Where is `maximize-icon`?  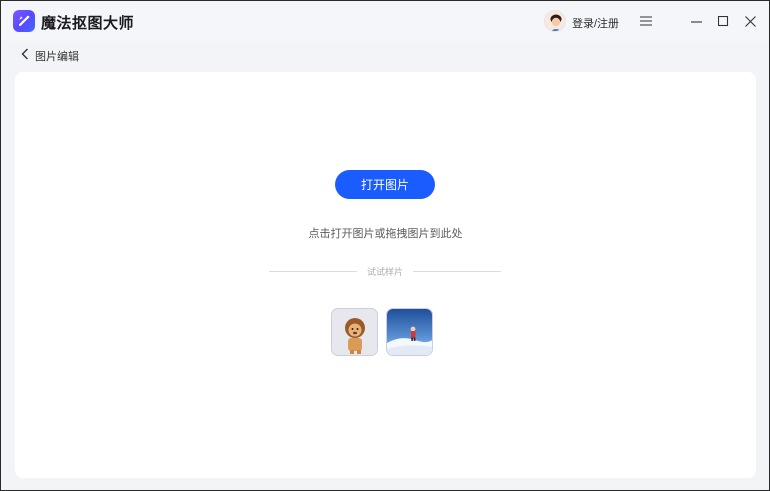
maximize-icon is located at coordinates (723, 21).